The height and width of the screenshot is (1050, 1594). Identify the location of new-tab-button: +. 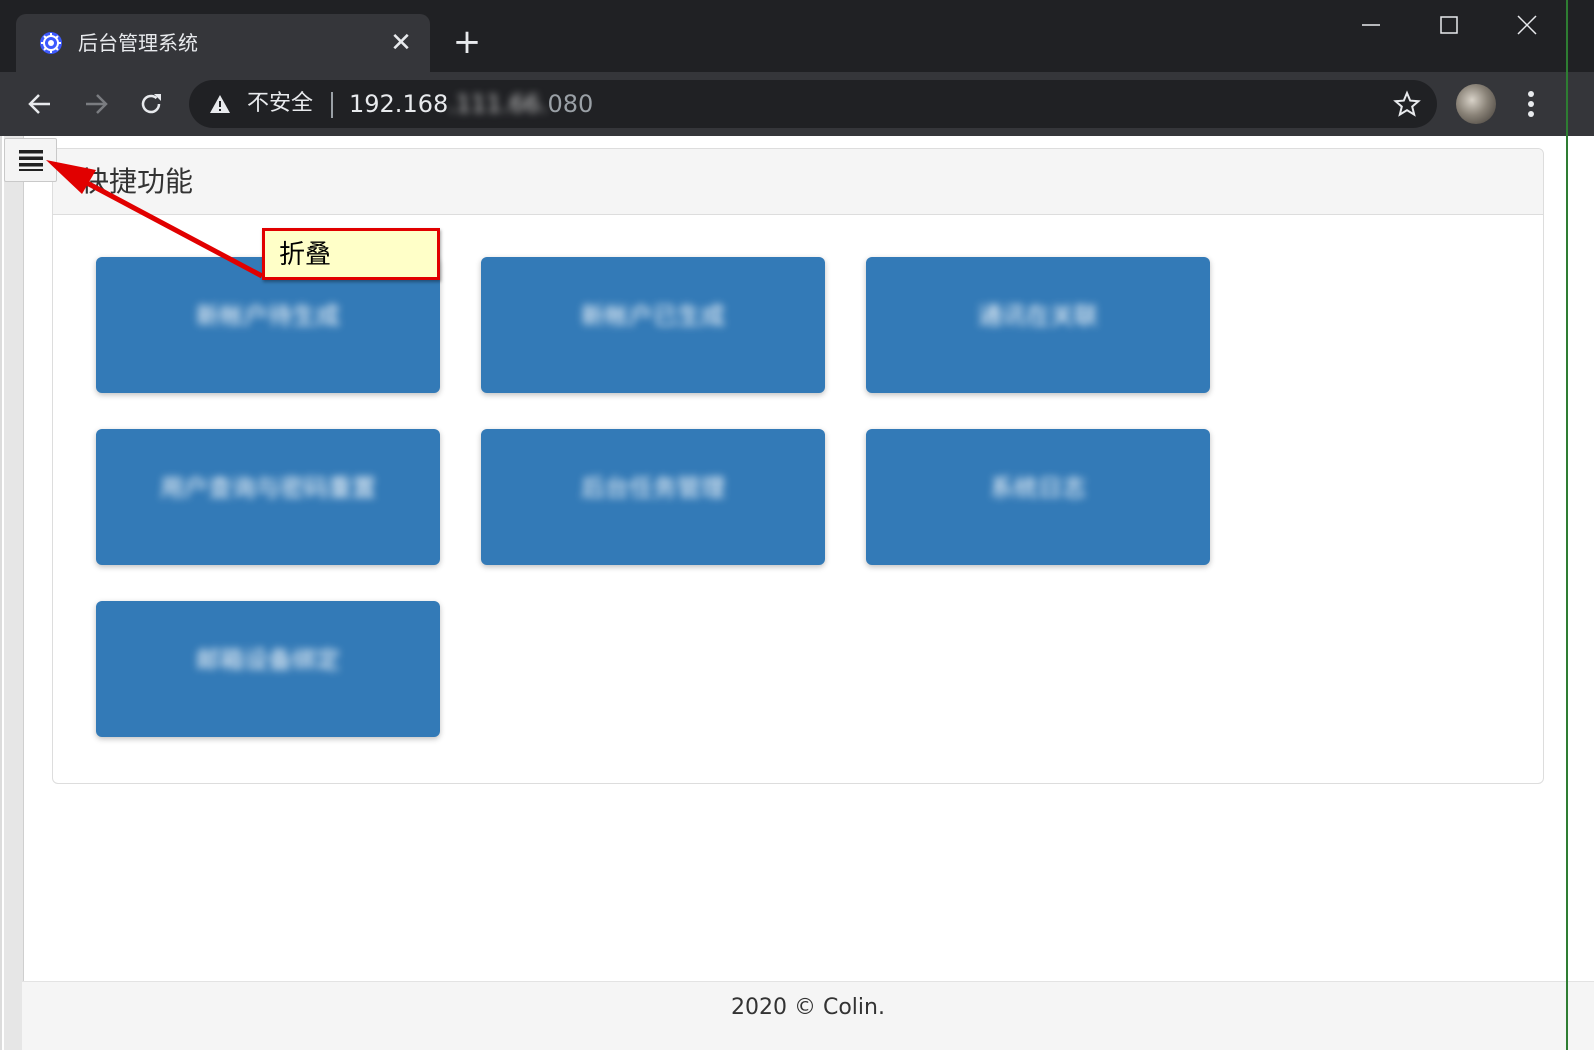
(467, 42).